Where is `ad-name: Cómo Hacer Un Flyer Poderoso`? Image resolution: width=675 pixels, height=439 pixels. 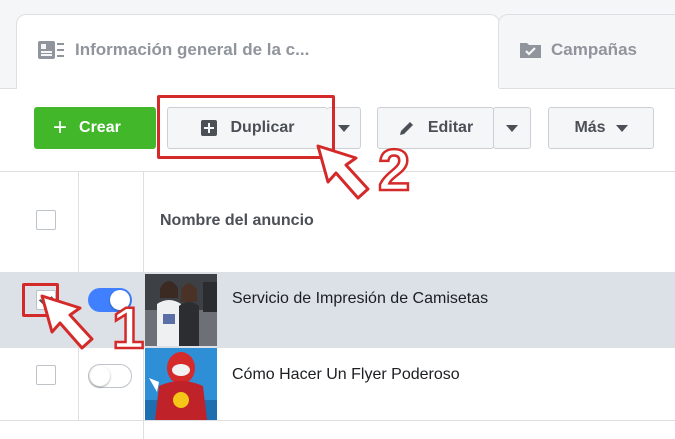 ad-name: Cómo Hacer Un Flyer Poderoso is located at coordinates (346, 375).